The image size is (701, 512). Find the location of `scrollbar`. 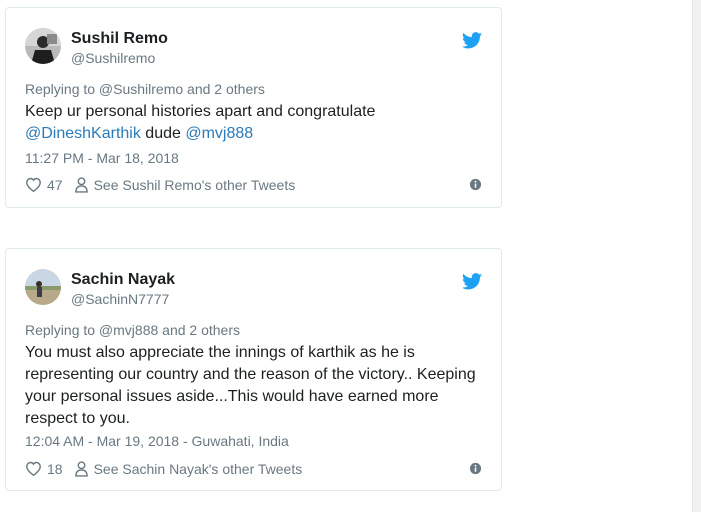

scrollbar is located at coordinates (696, 256).